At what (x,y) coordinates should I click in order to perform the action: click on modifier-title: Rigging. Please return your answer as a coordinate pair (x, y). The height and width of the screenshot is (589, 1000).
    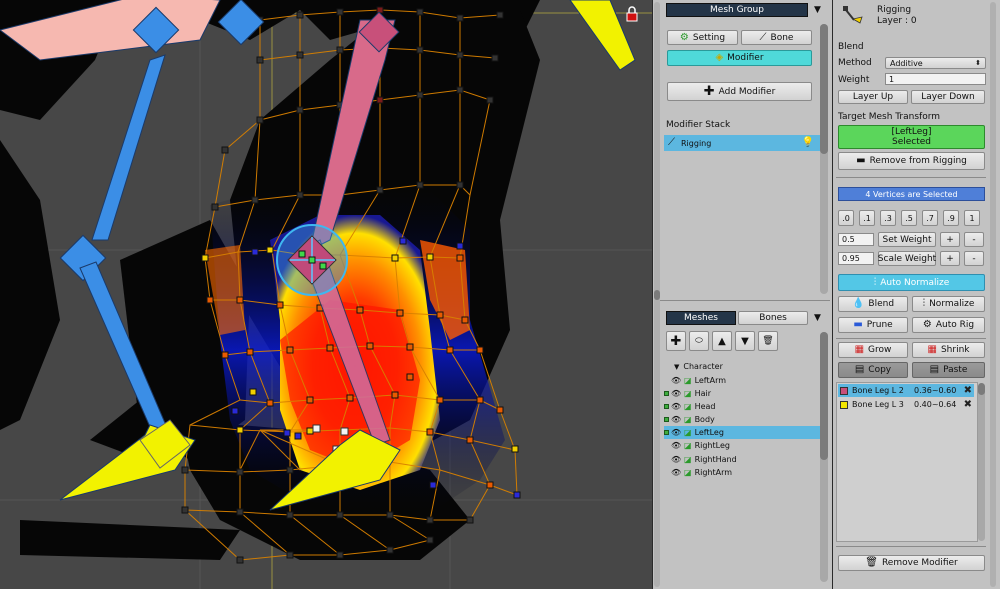
    Looking at the image, I should click on (894, 10).